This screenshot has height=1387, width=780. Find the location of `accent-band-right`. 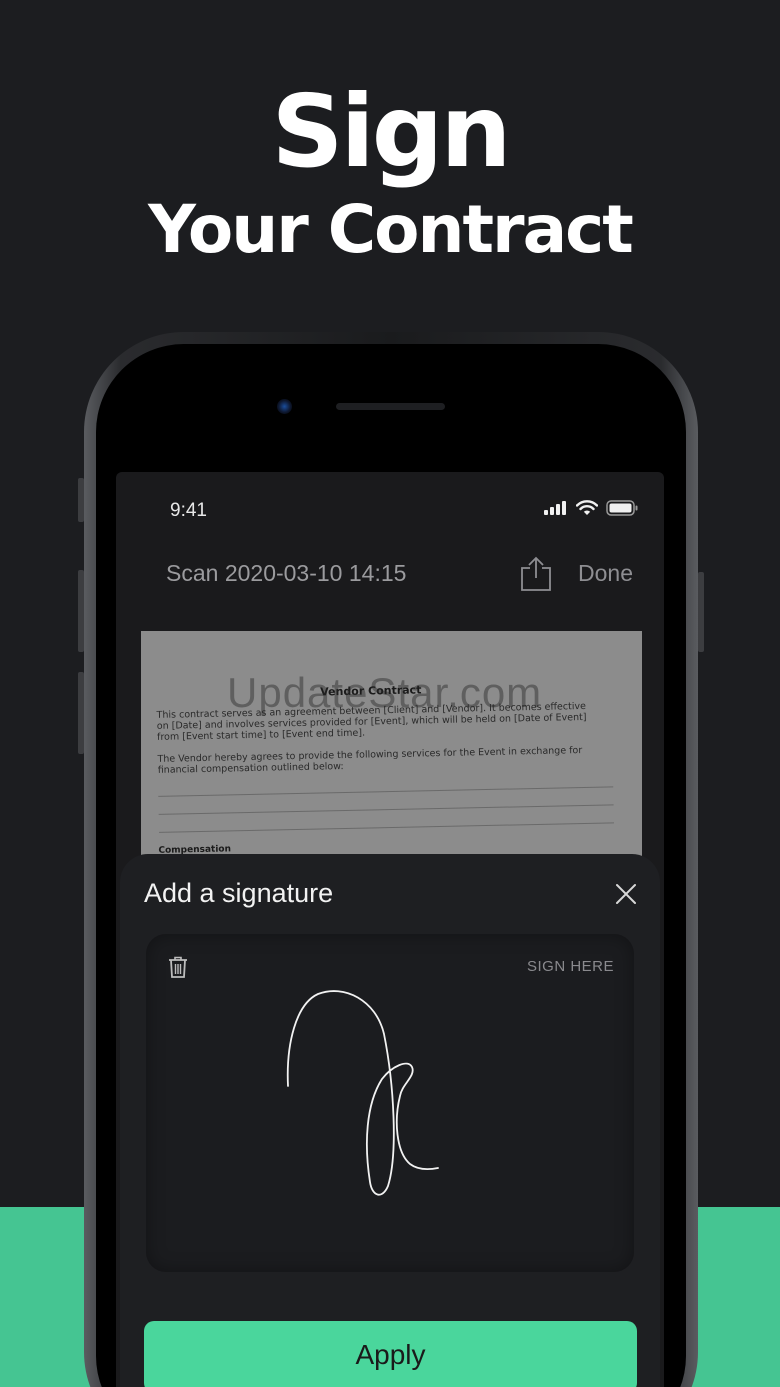

accent-band-right is located at coordinates (732, 1297).